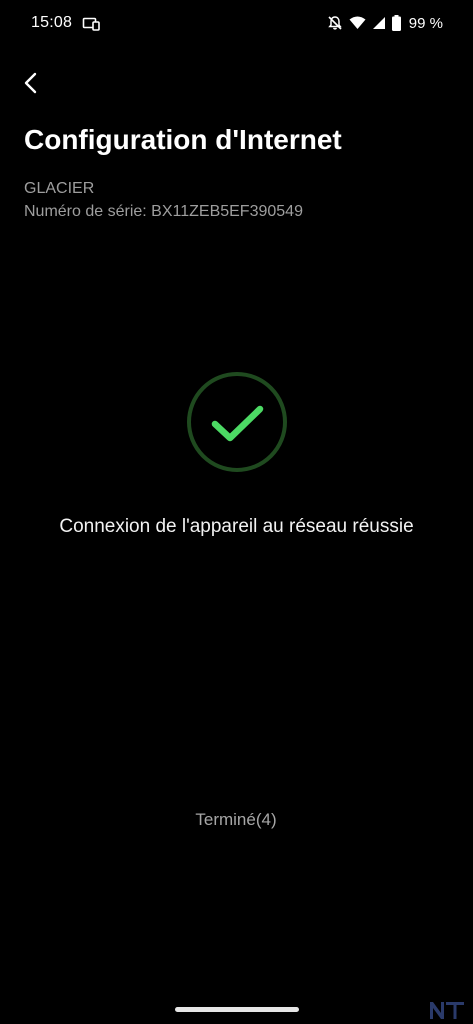  Describe the element at coordinates (91, 24) in the screenshot. I see `cast-icon` at that location.